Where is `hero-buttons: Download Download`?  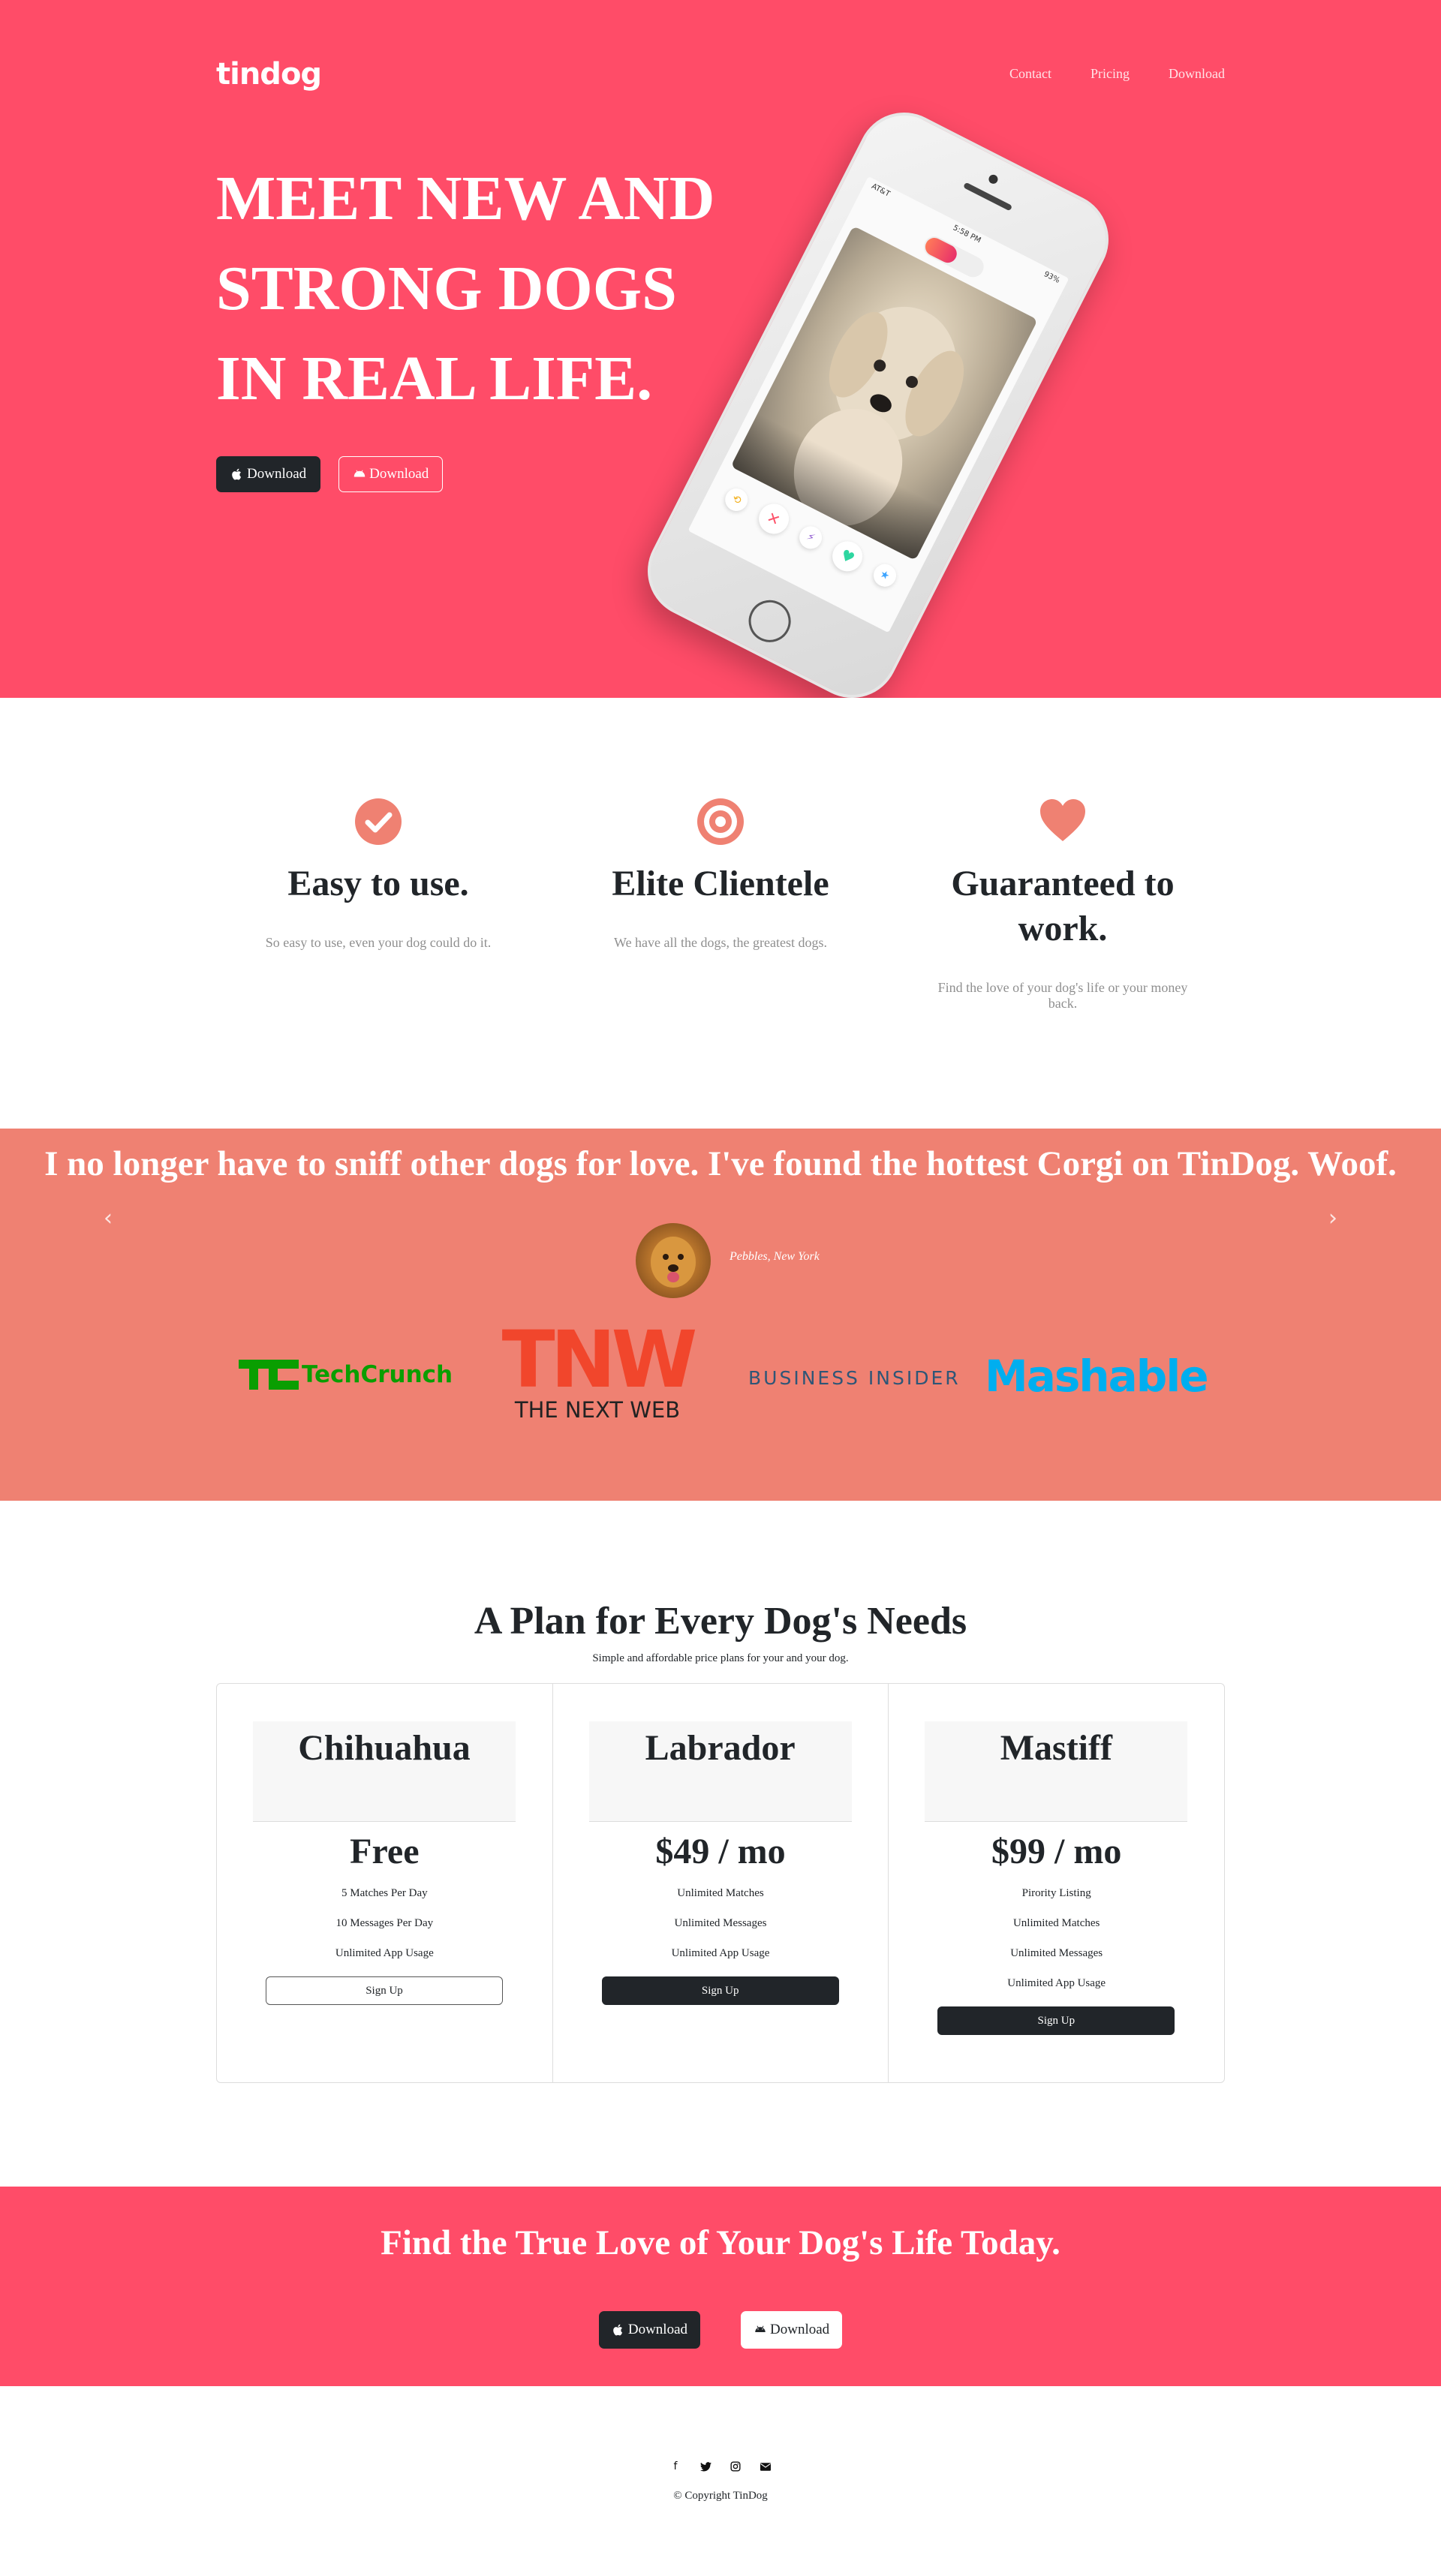 hero-buttons: Download Download is located at coordinates (330, 474).